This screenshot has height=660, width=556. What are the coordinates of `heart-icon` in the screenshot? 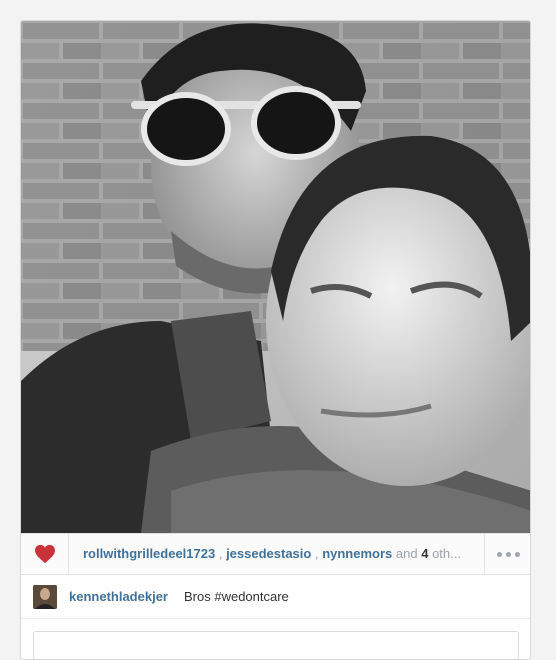 It's located at (44, 554).